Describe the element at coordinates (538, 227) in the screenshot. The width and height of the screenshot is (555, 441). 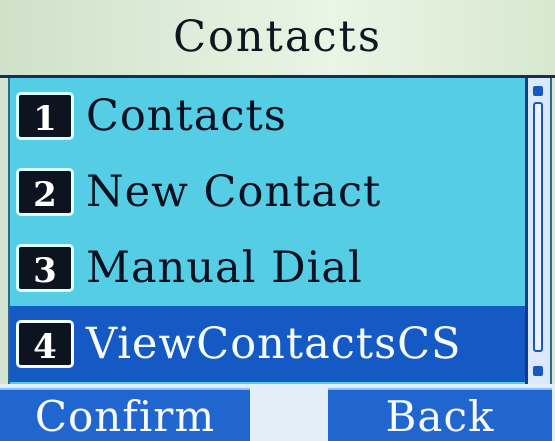
I see `scroll-thumb` at that location.